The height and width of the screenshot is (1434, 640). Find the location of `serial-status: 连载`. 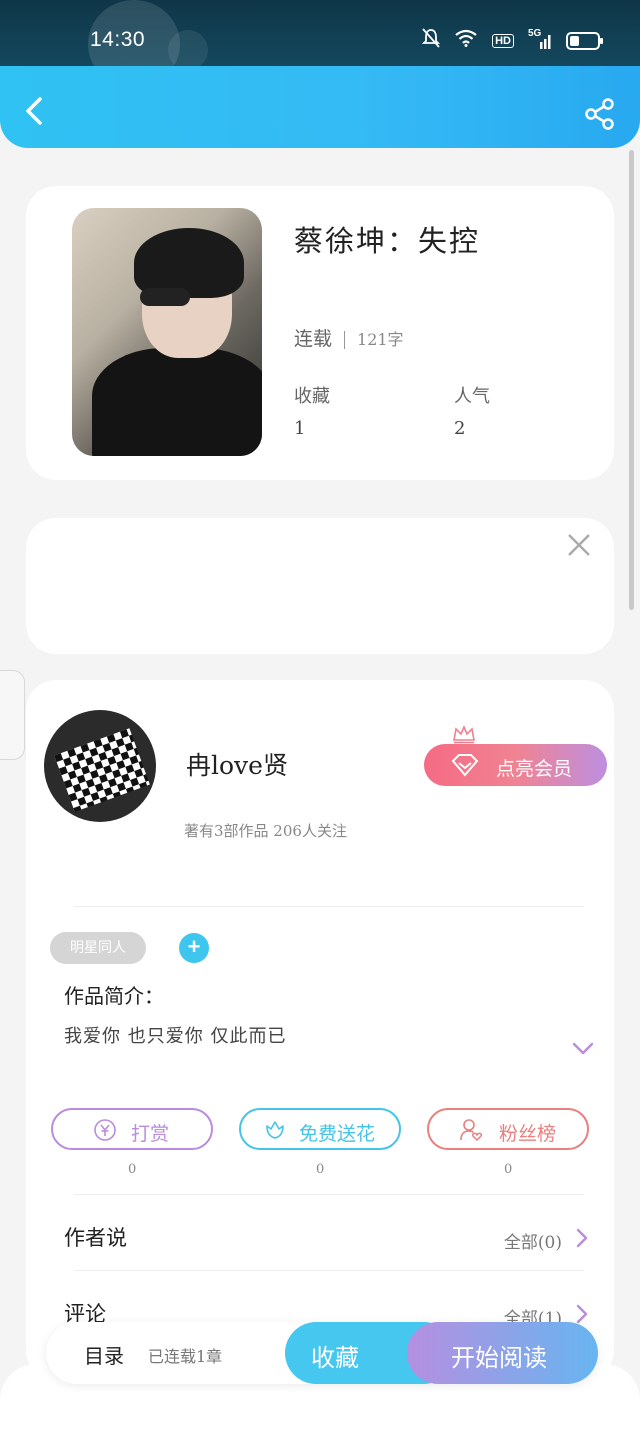

serial-status: 连载 is located at coordinates (313, 339).